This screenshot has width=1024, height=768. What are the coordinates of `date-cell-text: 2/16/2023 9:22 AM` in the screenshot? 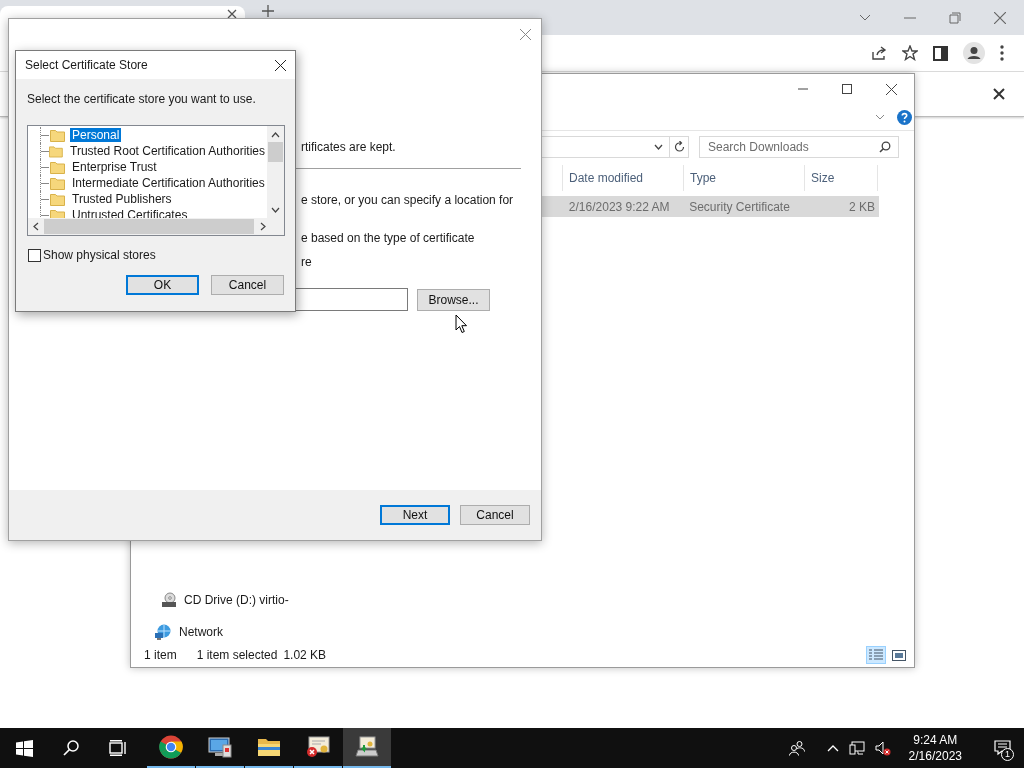 It's located at (619, 206).